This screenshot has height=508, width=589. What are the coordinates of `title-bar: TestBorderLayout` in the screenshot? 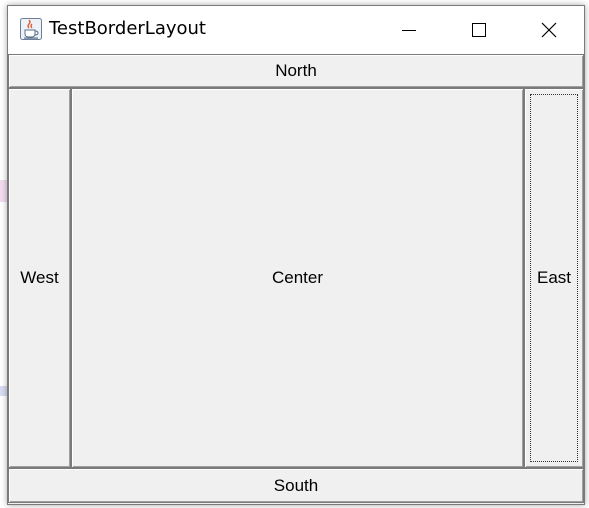 It's located at (296, 30).